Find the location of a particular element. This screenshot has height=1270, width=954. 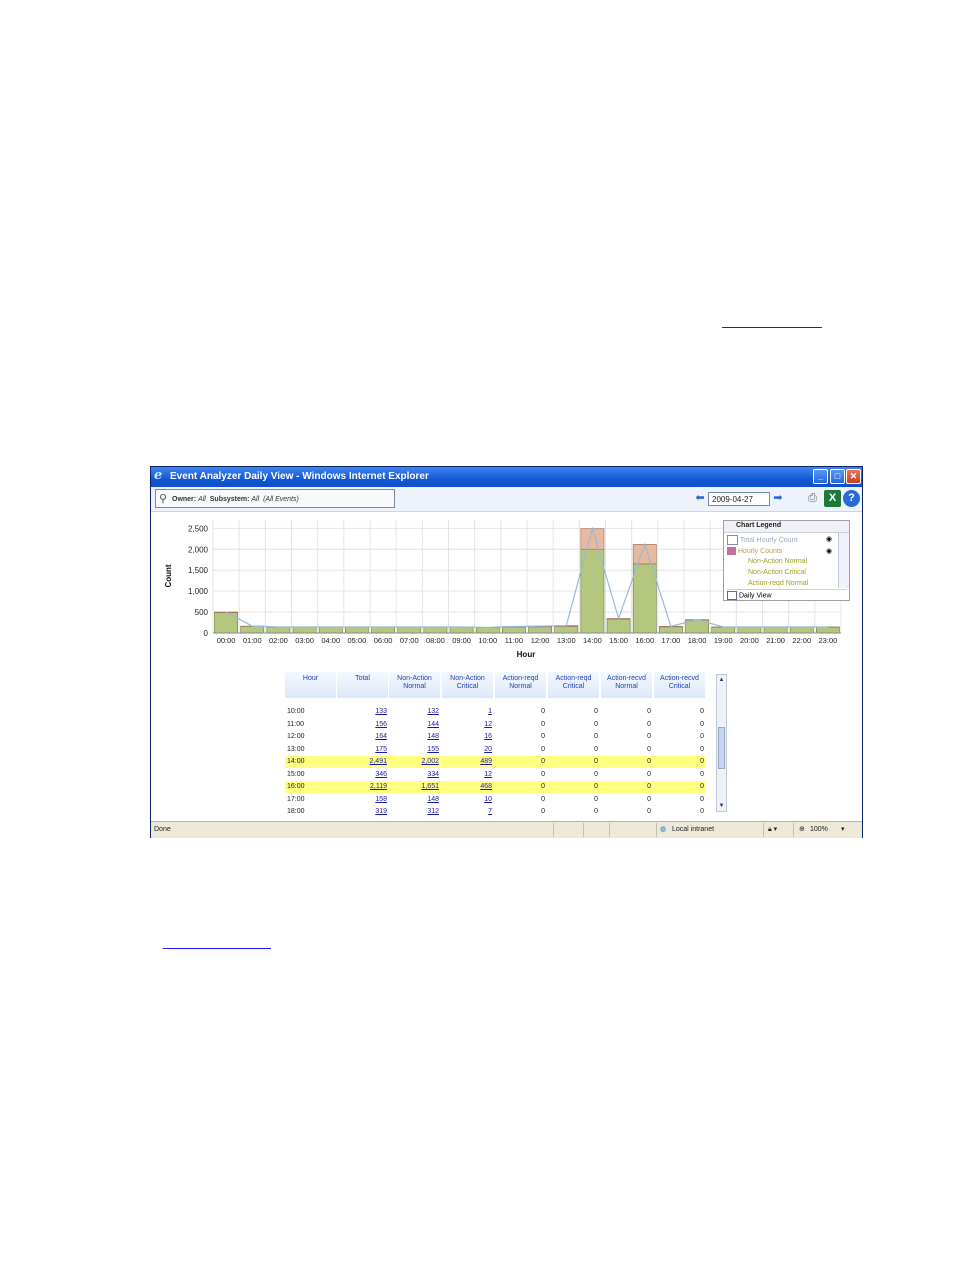

legend-item: Total Hourly Count is located at coordinates (762, 540).